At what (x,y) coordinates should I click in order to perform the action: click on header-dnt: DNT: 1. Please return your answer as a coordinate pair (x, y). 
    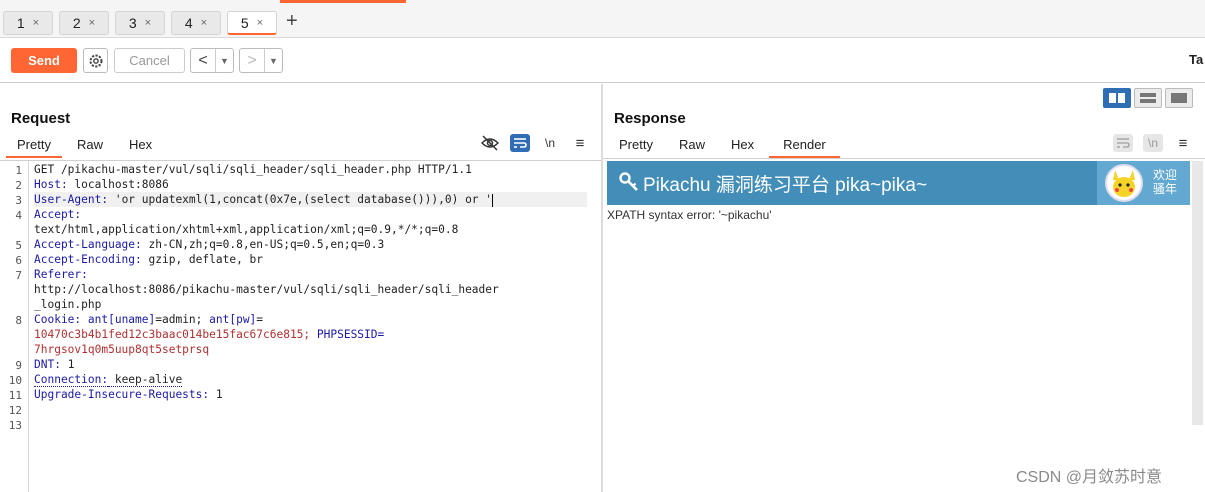
    Looking at the image, I should click on (54, 364).